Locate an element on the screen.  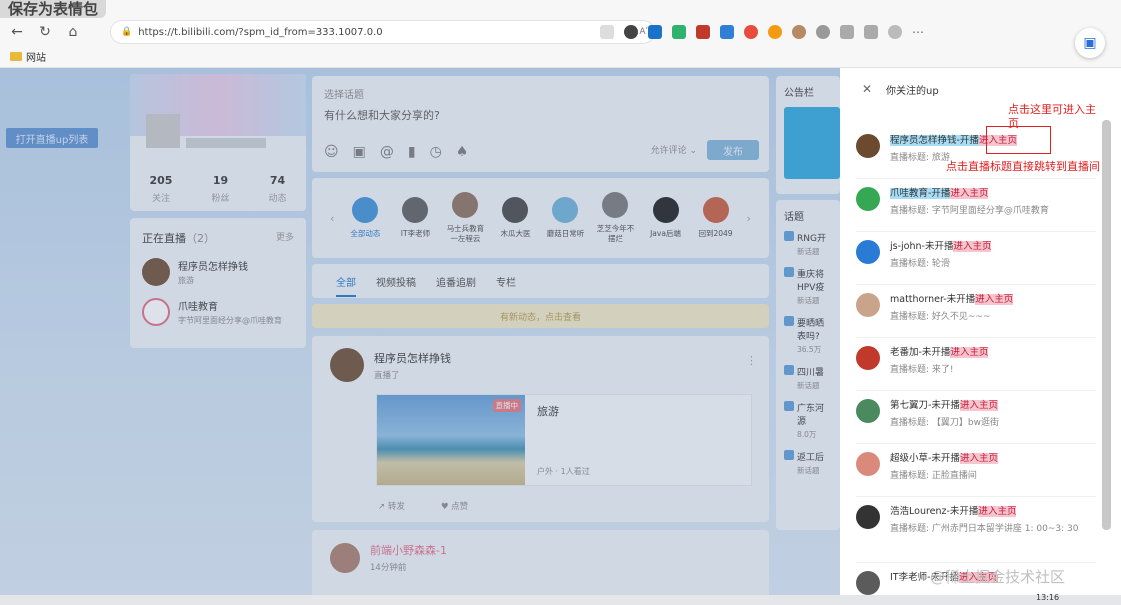
back-icon: ← is located at coordinates (17, 32).